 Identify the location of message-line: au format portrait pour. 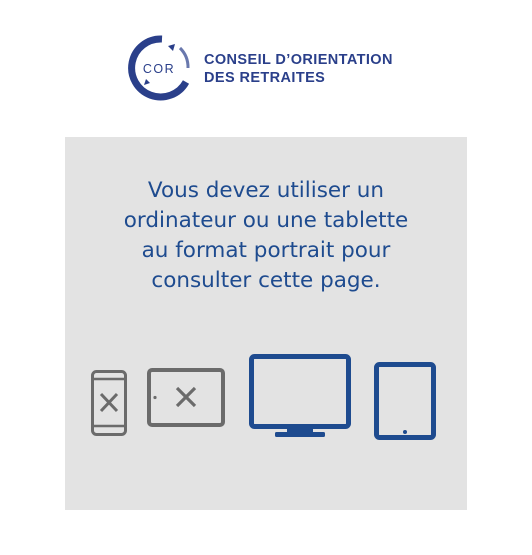
(266, 250).